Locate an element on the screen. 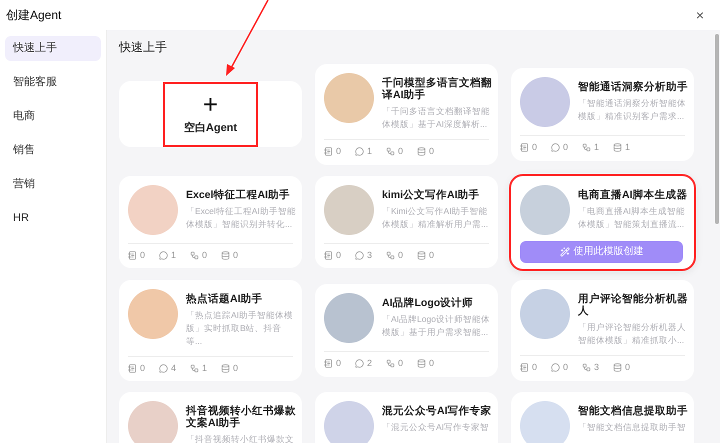 The image size is (720, 443). template-card: 用户评论智能分析机器人 「用户评论智能分析机器人智能体模版」精准抓取小... 0 0 3 0 is located at coordinates (602, 330).